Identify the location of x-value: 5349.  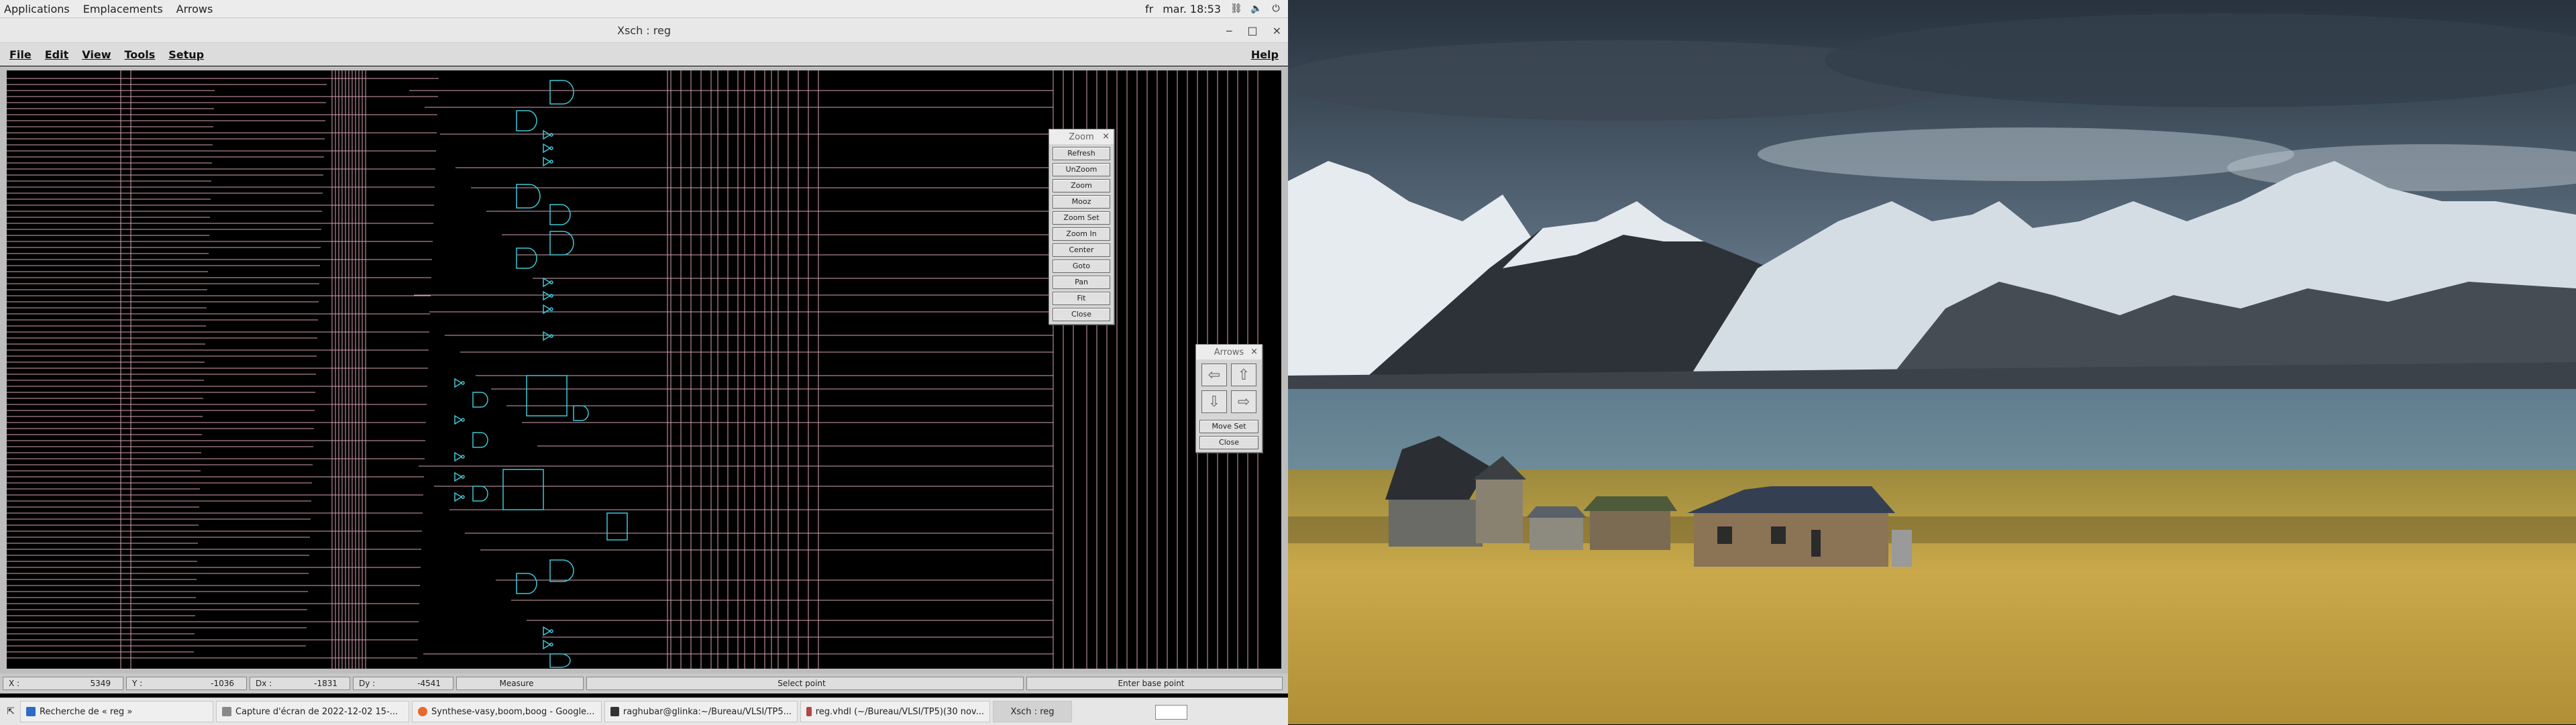
(100, 683).